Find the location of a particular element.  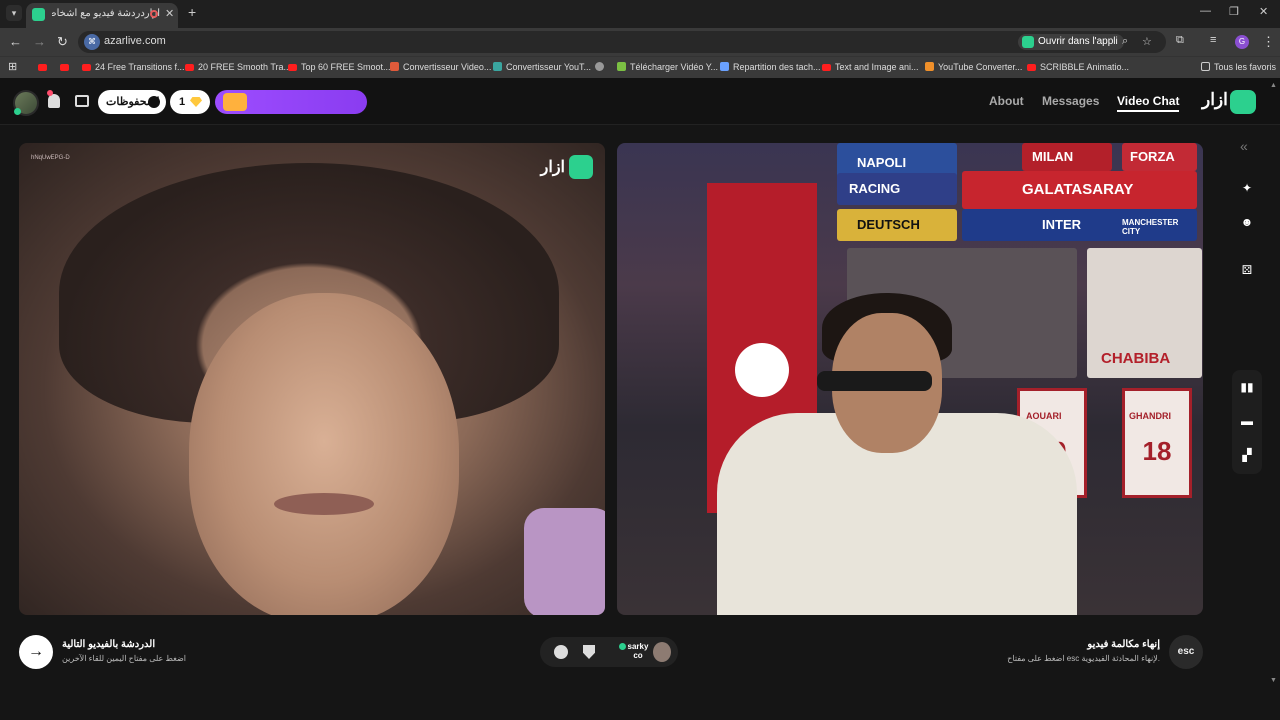

site-logo-text: ازار is located at coordinates (1215, 100).